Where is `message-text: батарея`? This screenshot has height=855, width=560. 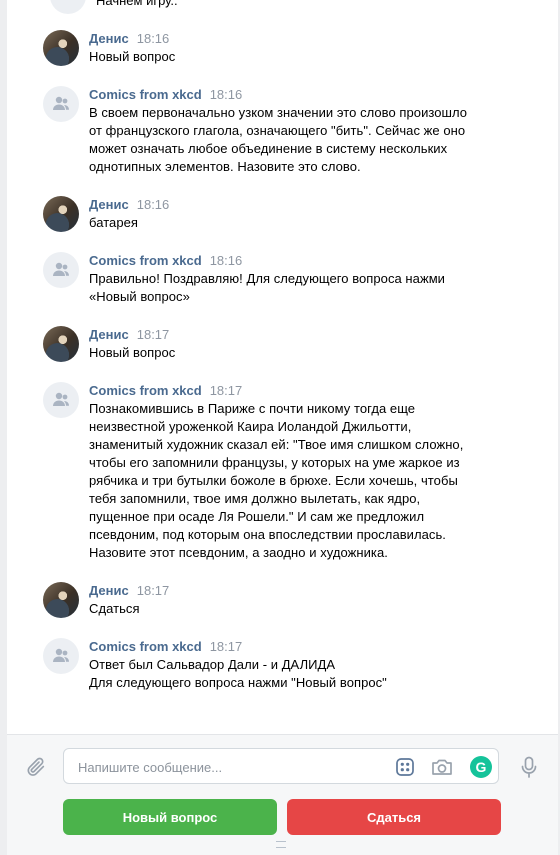 message-text: батарея is located at coordinates (113, 222).